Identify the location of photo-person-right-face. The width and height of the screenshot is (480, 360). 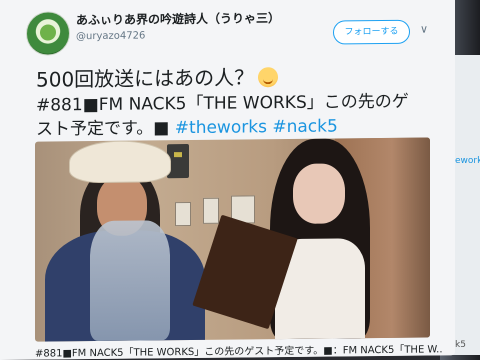
(319, 193).